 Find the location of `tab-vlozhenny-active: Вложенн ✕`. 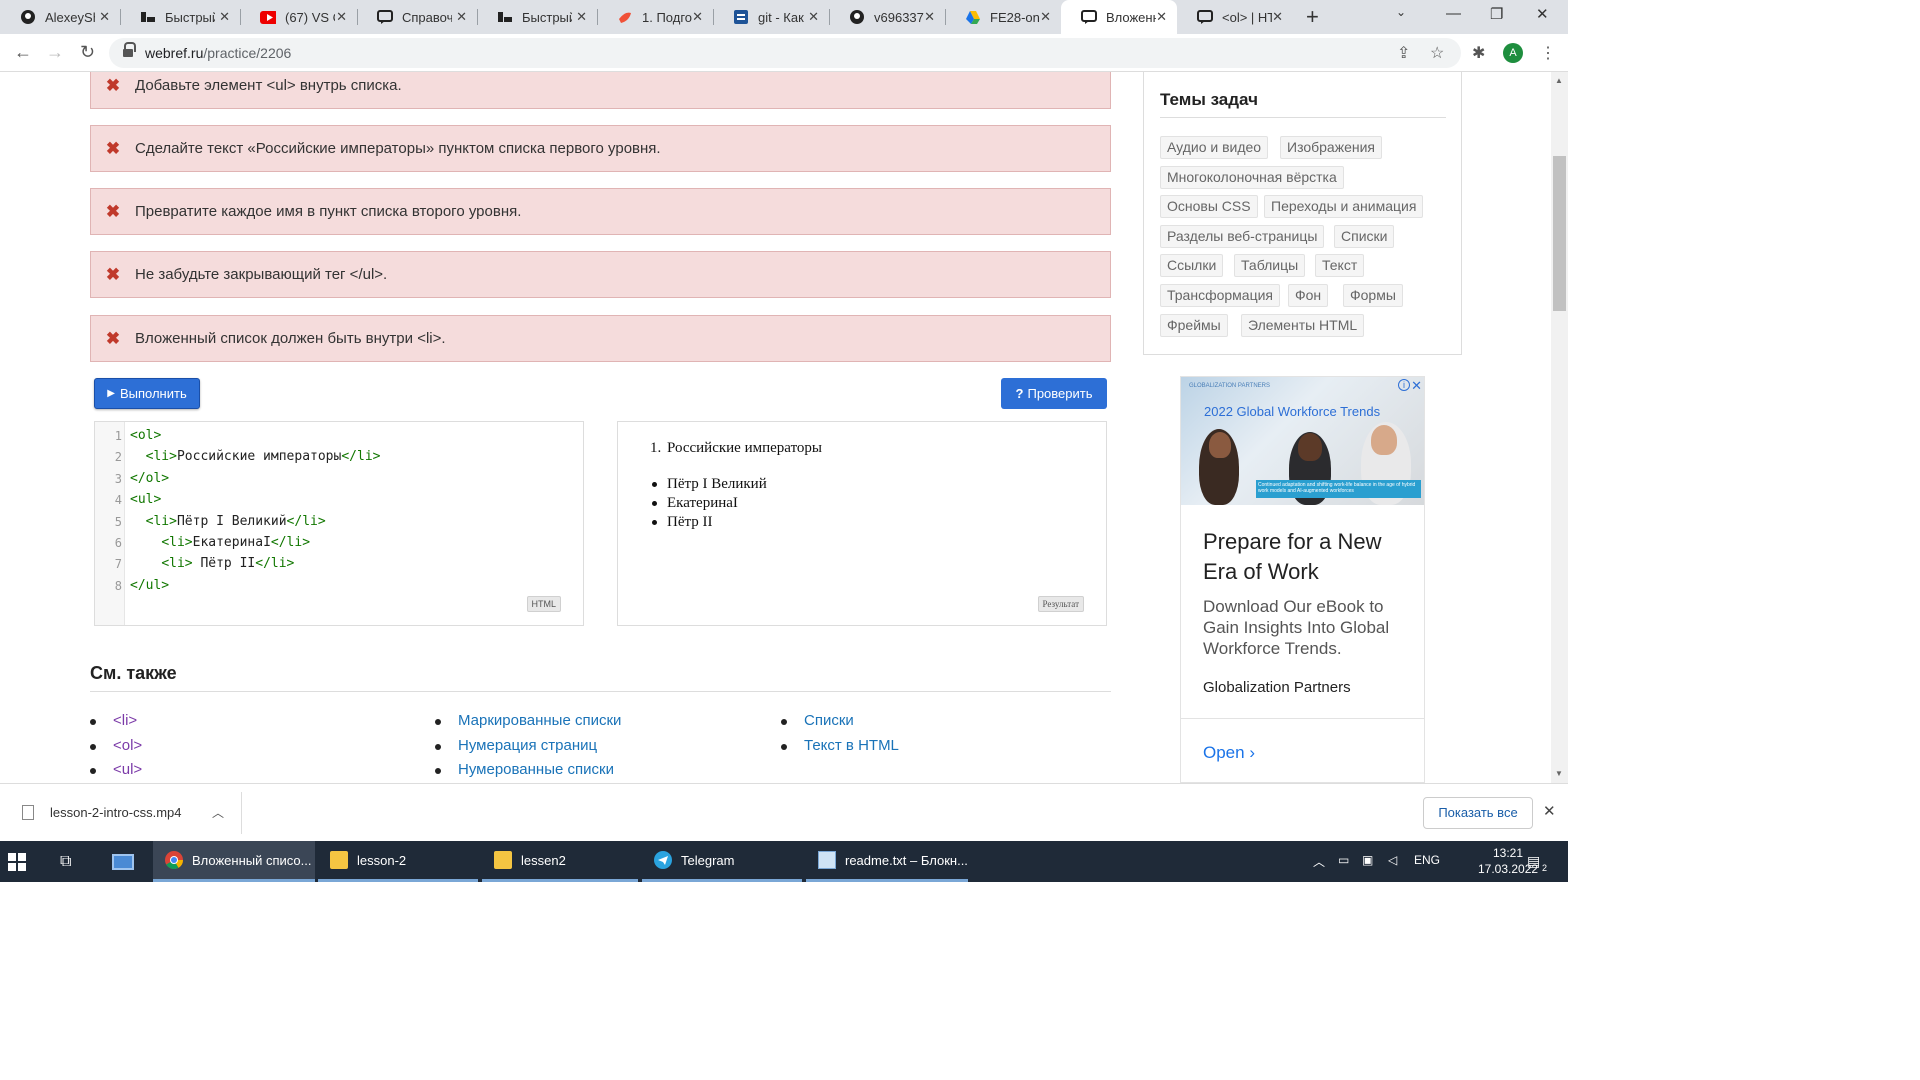

tab-vlozhenny-active: Вложенн ✕ is located at coordinates (1119, 17).